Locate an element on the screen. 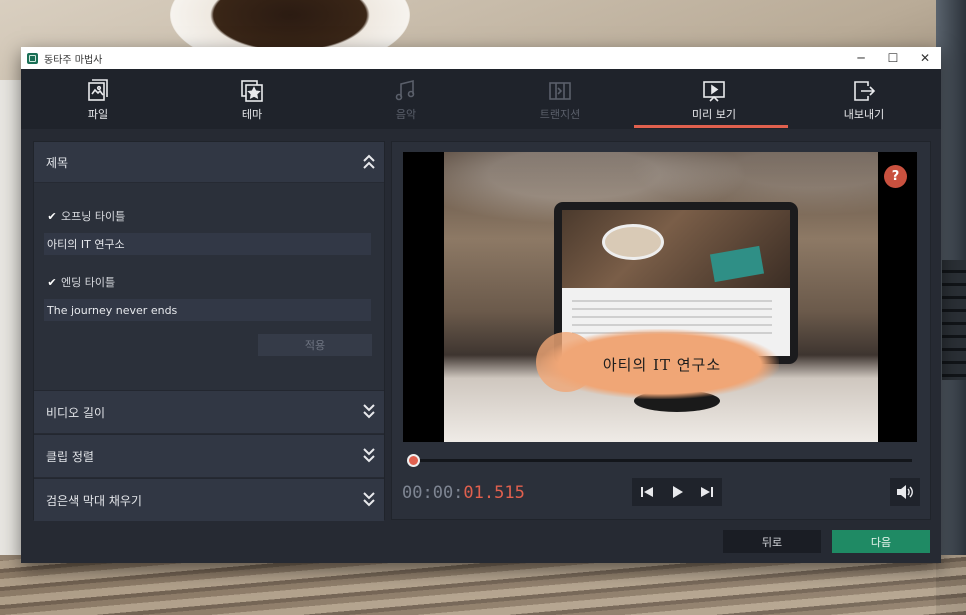 The height and width of the screenshot is (615, 966). opening-title-row: ✔ 오프닝 타이틀 is located at coordinates (85, 216).